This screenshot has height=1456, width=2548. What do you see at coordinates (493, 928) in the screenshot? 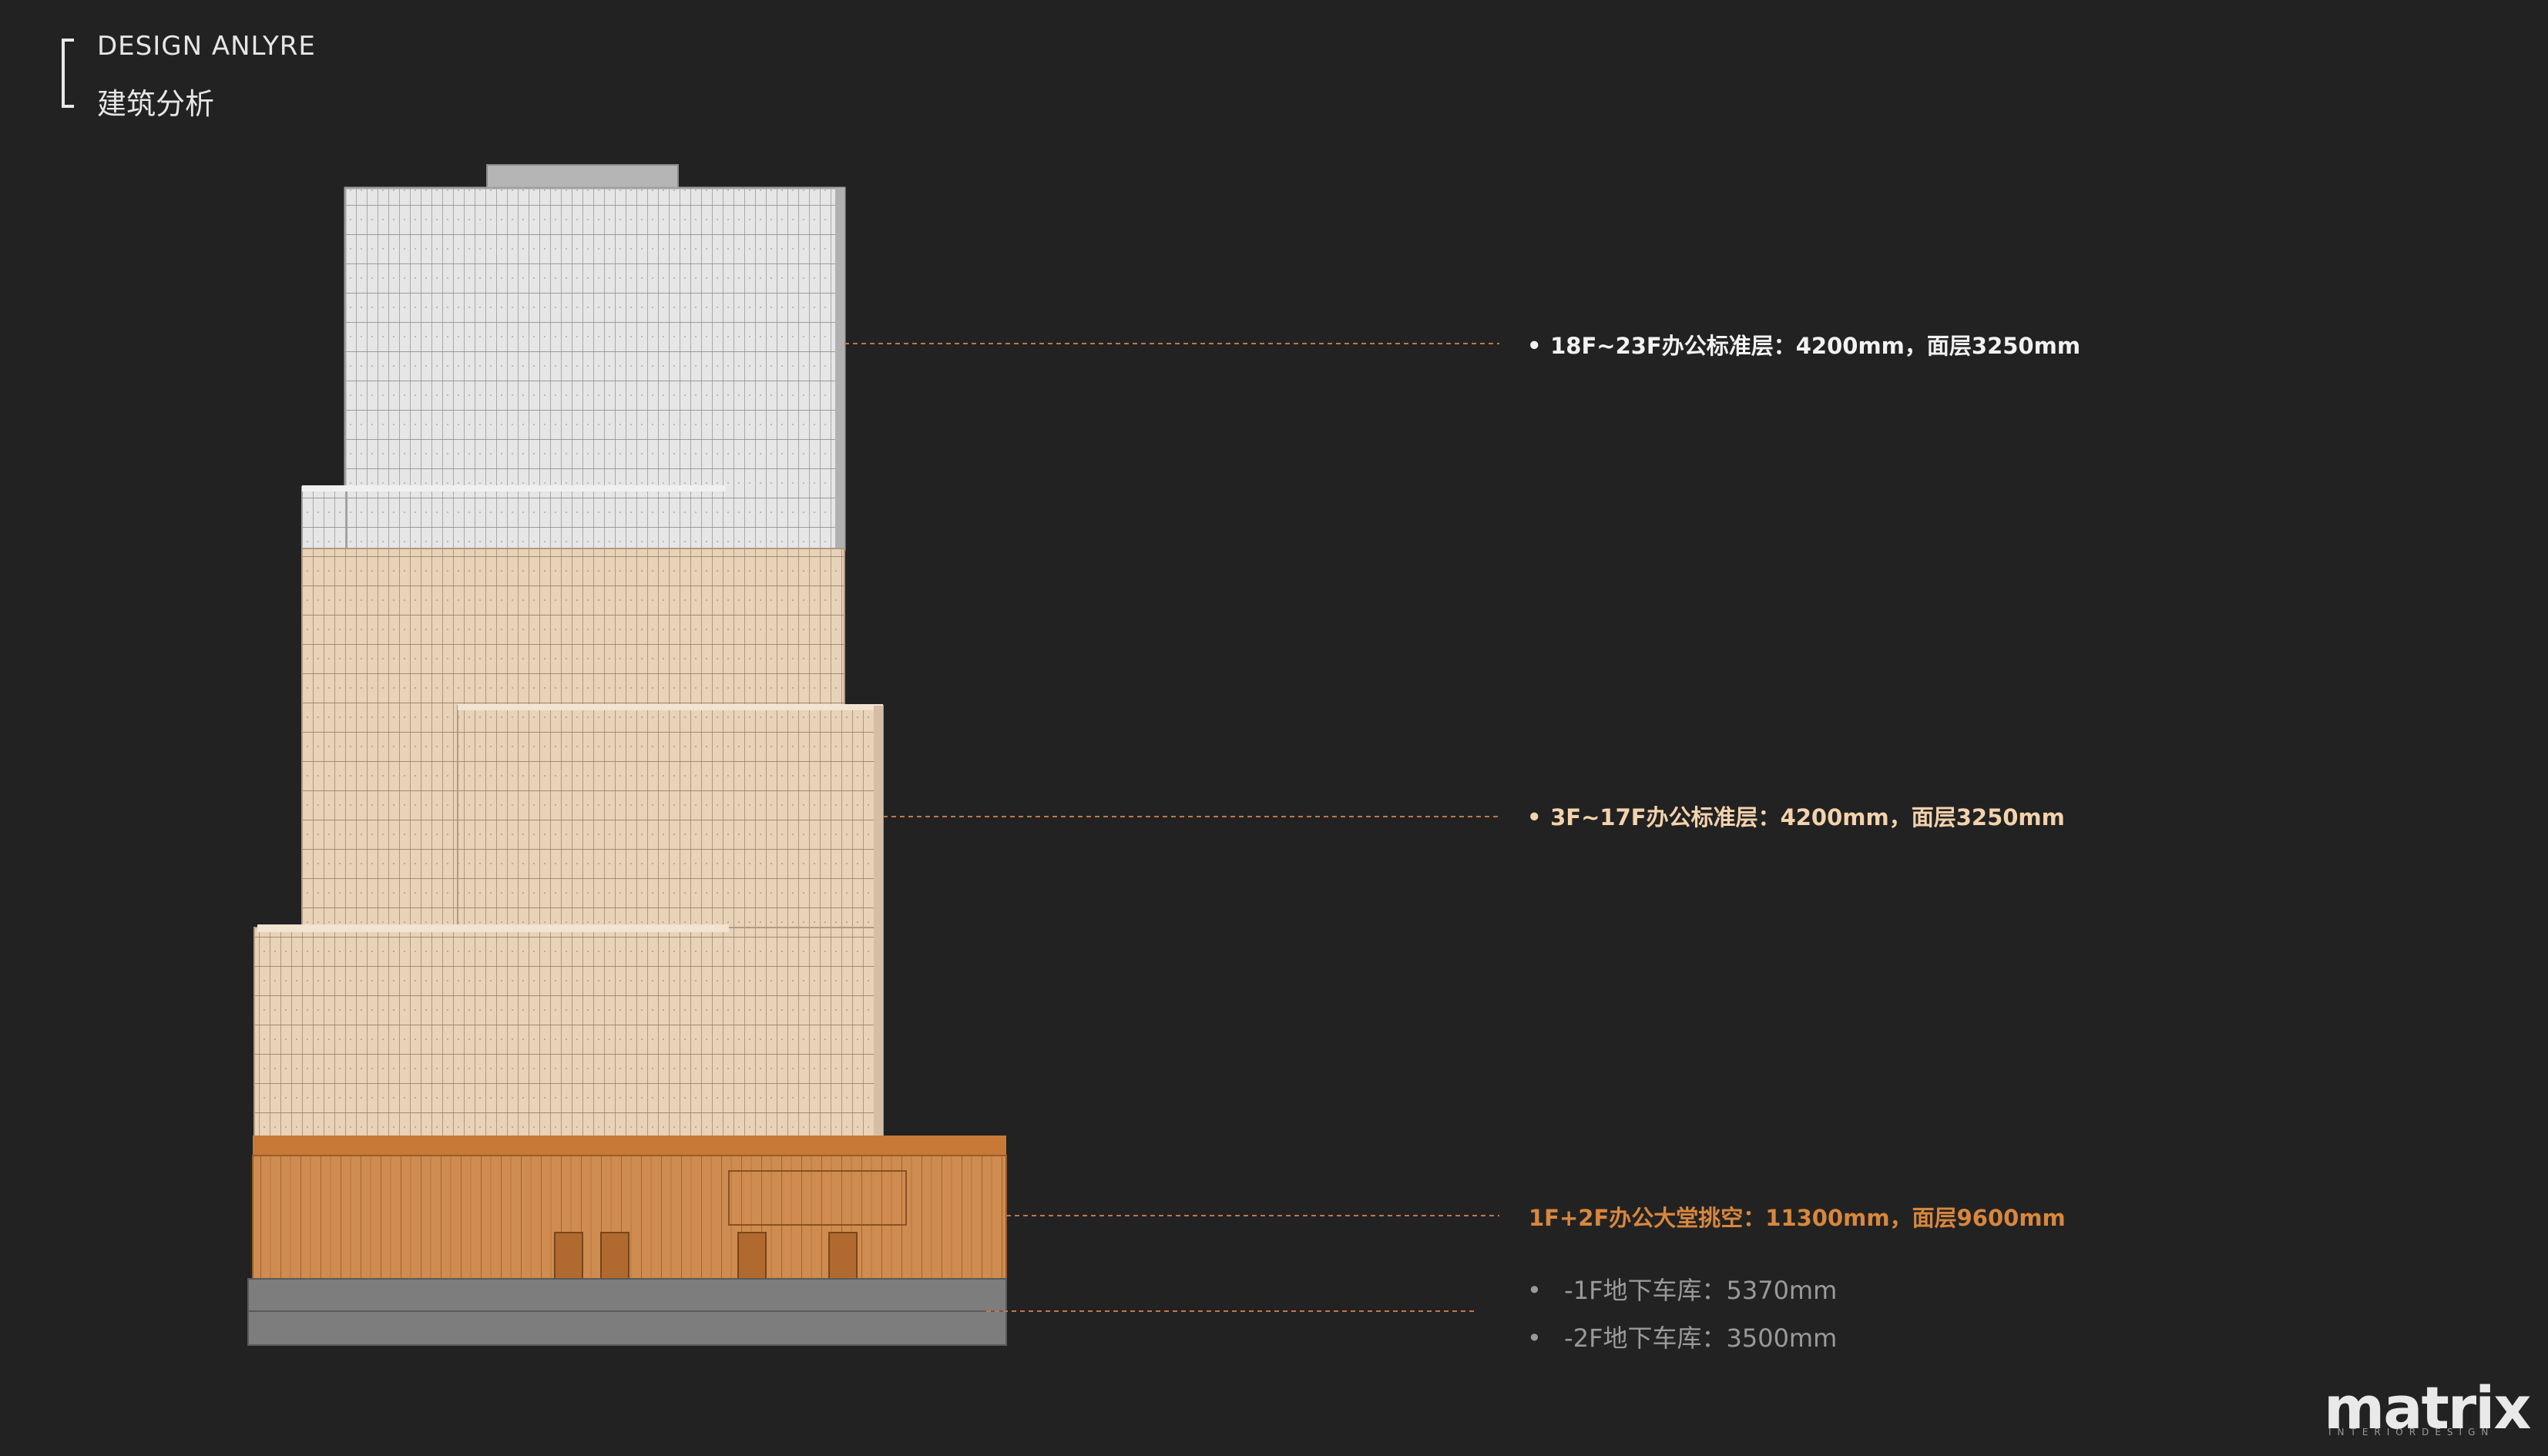
I see `terrace-line-low` at bounding box center [493, 928].